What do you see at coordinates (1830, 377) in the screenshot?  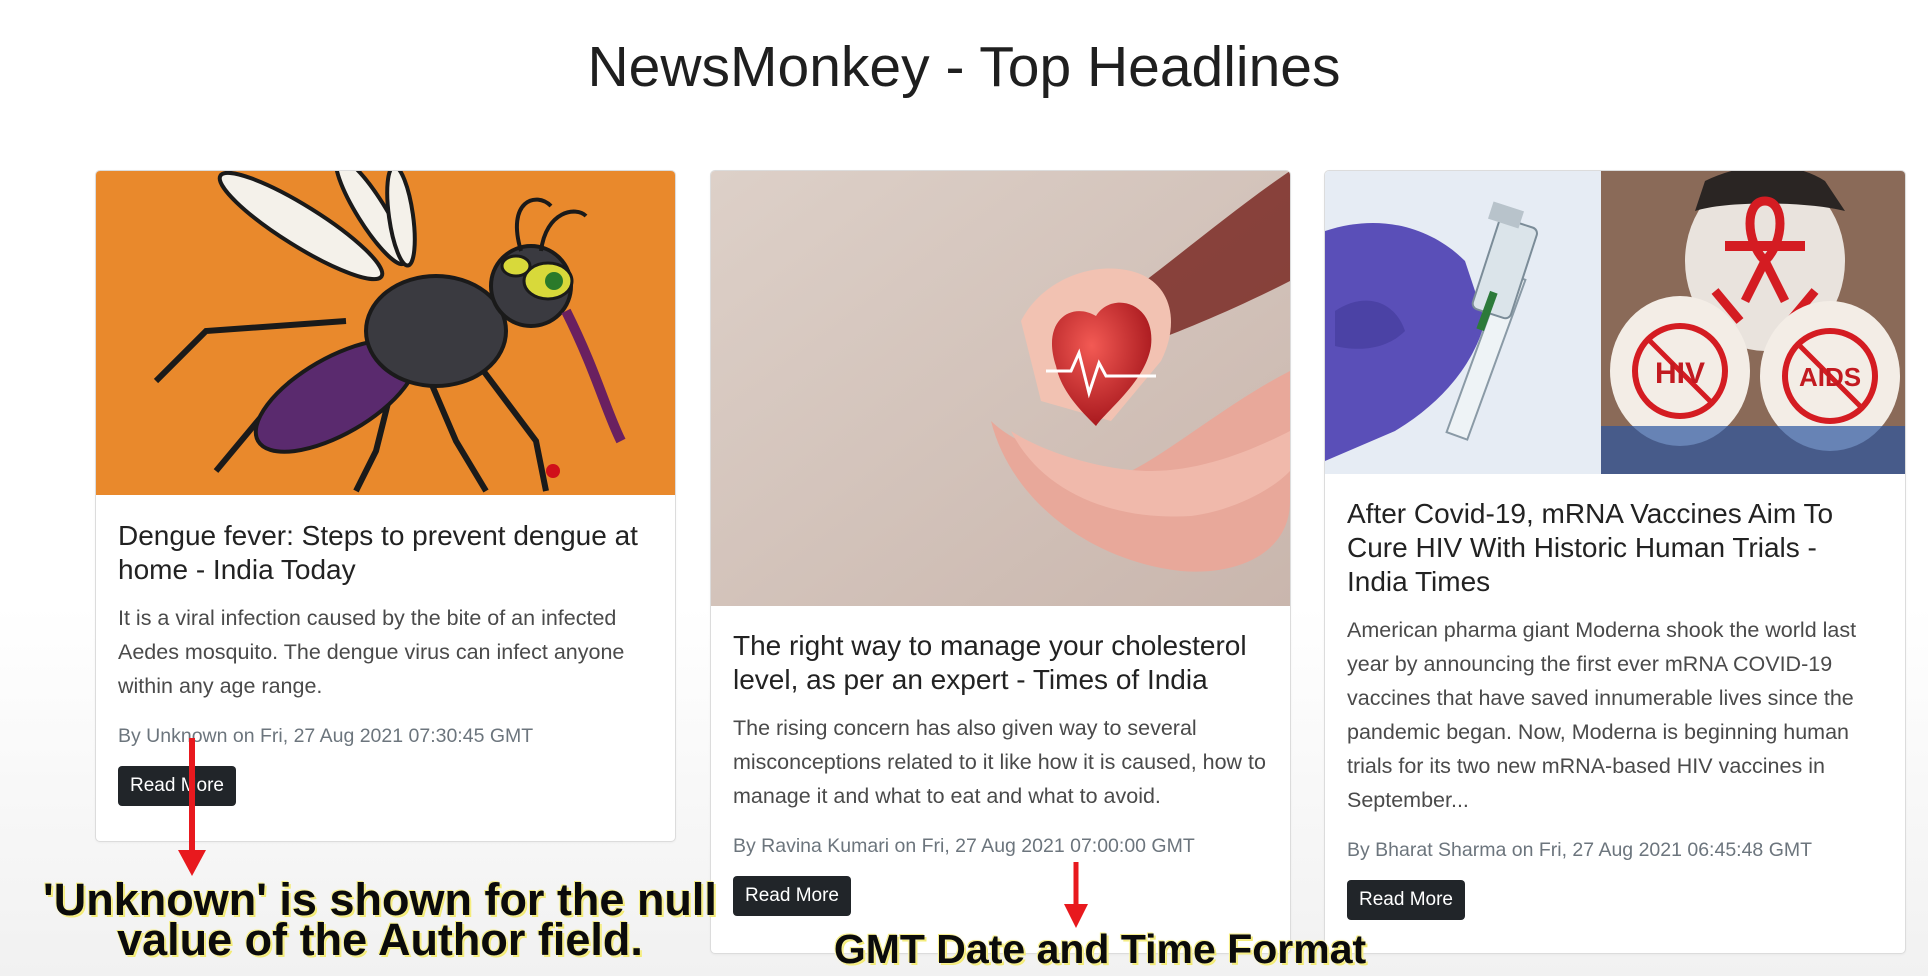 I see `aids-hand-text: AIDS` at bounding box center [1830, 377].